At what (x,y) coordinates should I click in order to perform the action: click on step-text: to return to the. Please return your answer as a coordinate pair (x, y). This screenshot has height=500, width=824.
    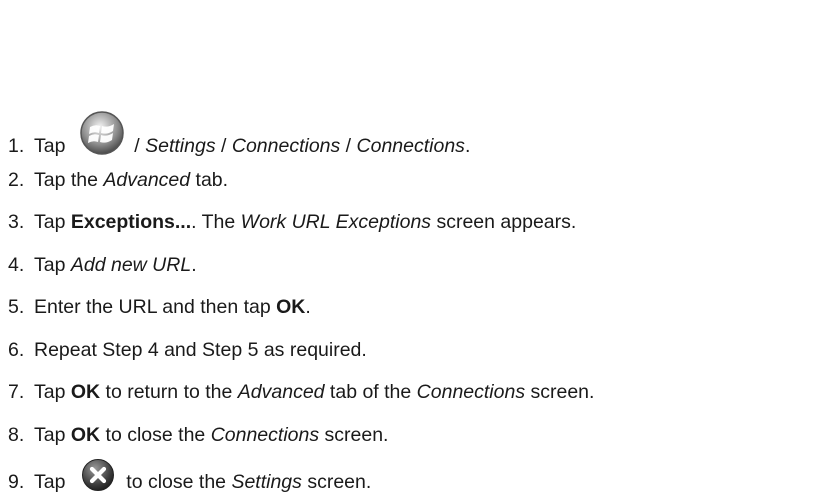
    Looking at the image, I should click on (169, 392).